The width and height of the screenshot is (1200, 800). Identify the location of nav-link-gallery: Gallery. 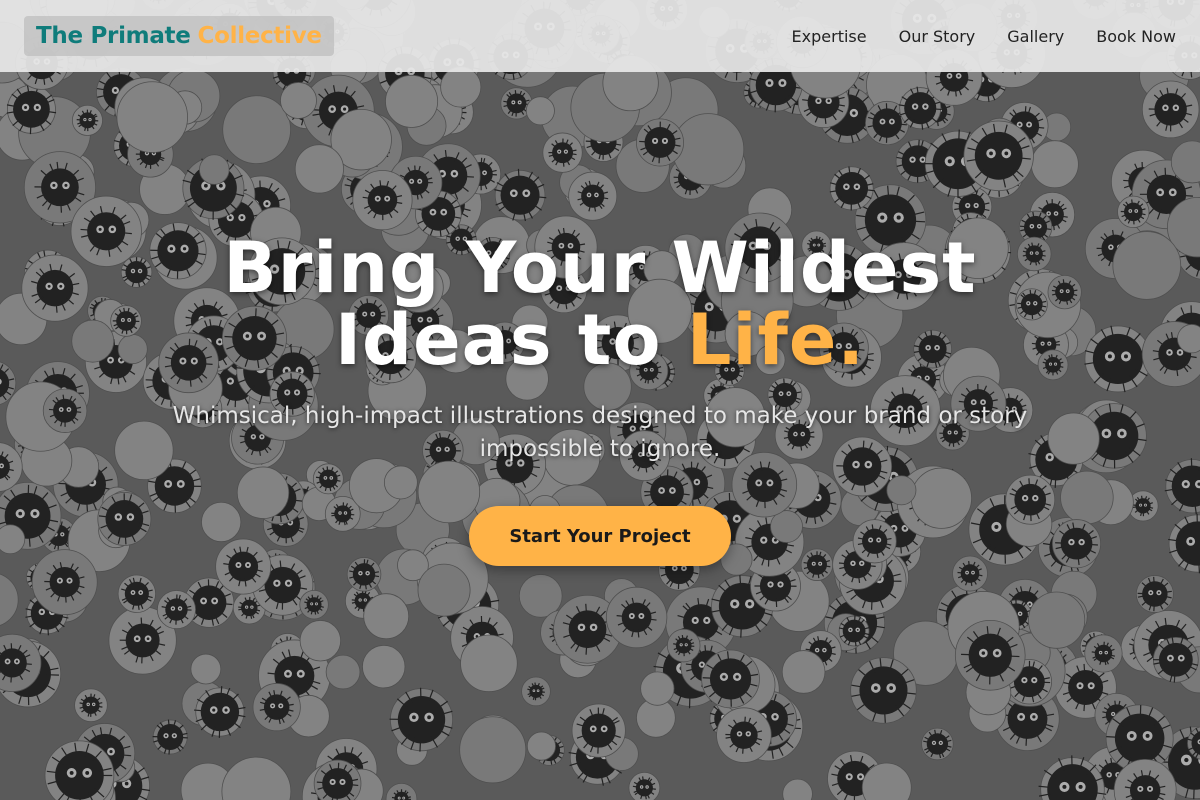
(1035, 36).